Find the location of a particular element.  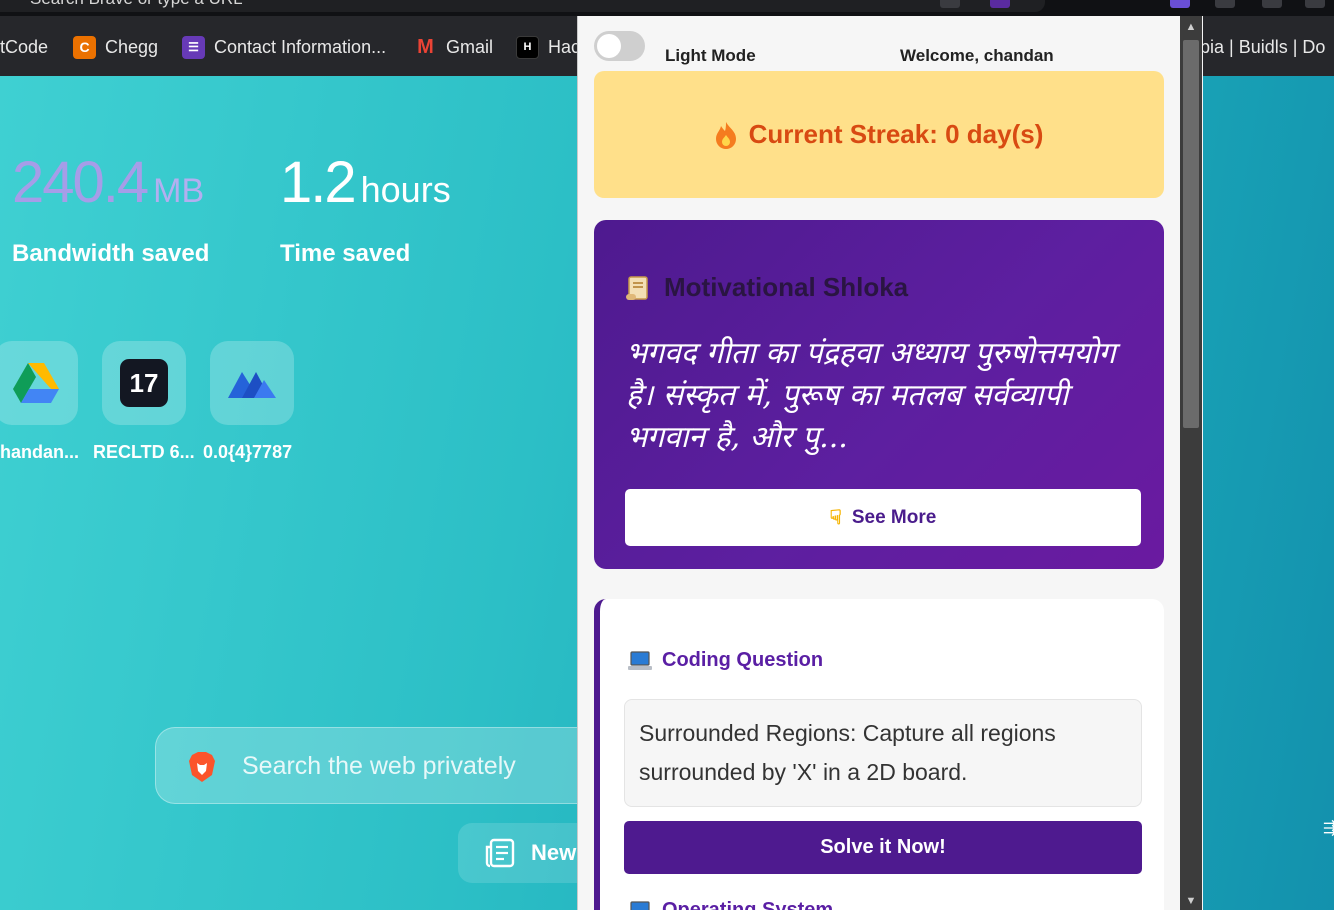

menu-icon is located at coordinates (1315, 4).